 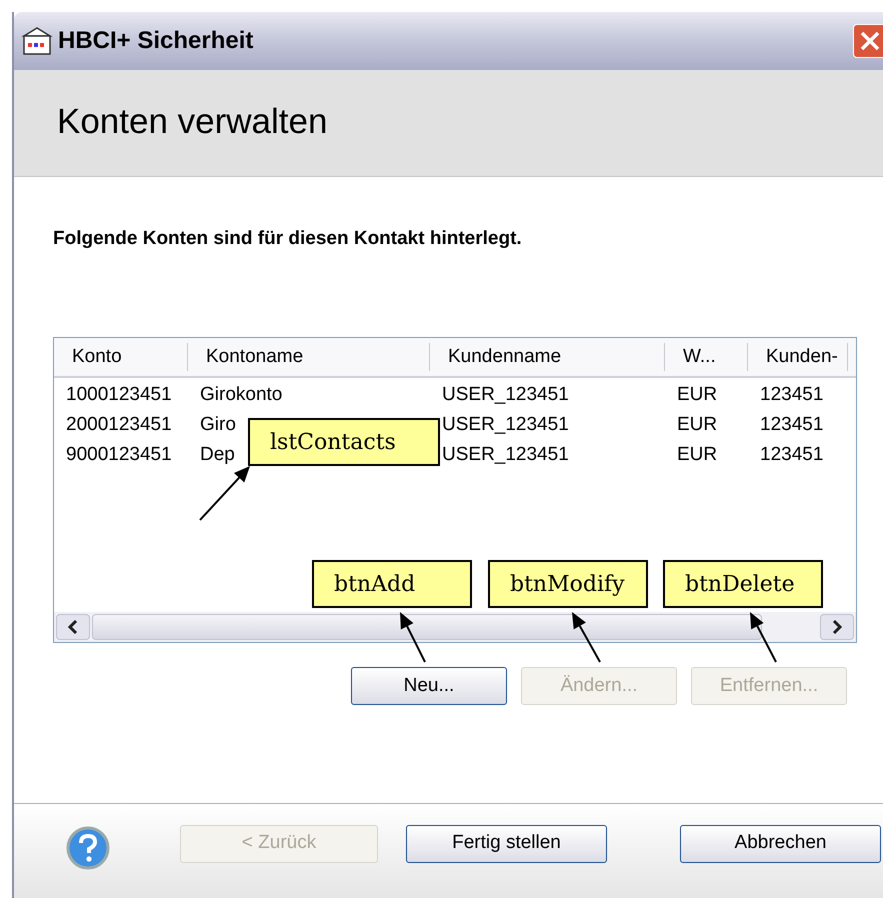 What do you see at coordinates (241, 395) in the screenshot?
I see `list-cell: Girokonto` at bounding box center [241, 395].